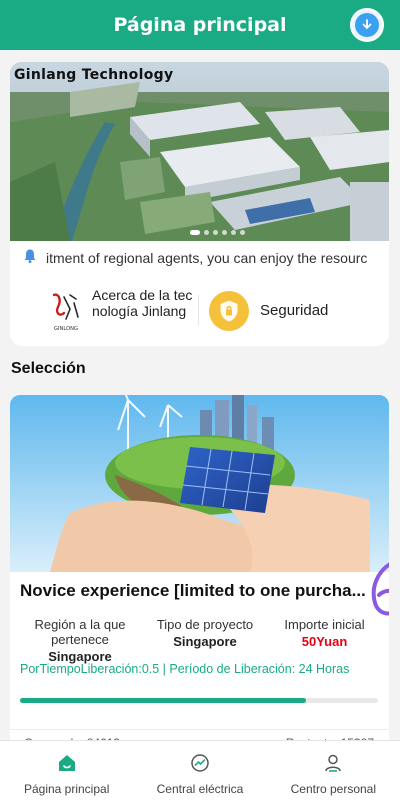  I want to click on page-title: Página principal, so click(200, 25).